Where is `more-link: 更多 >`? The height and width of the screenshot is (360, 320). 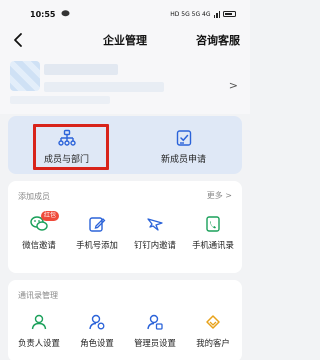 more-link: 更多 > is located at coordinates (219, 195).